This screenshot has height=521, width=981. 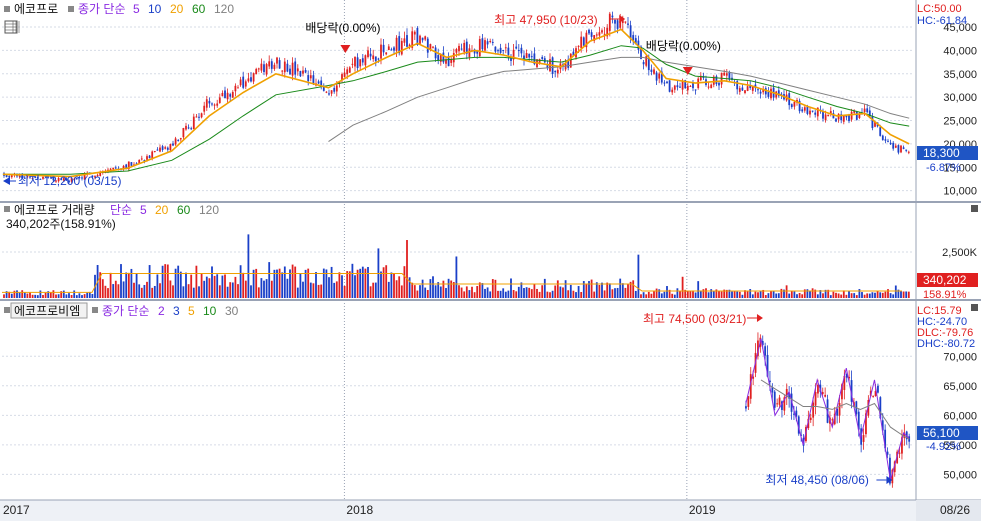 I want to click on ma-legend-60: 60, so click(x=199, y=9).